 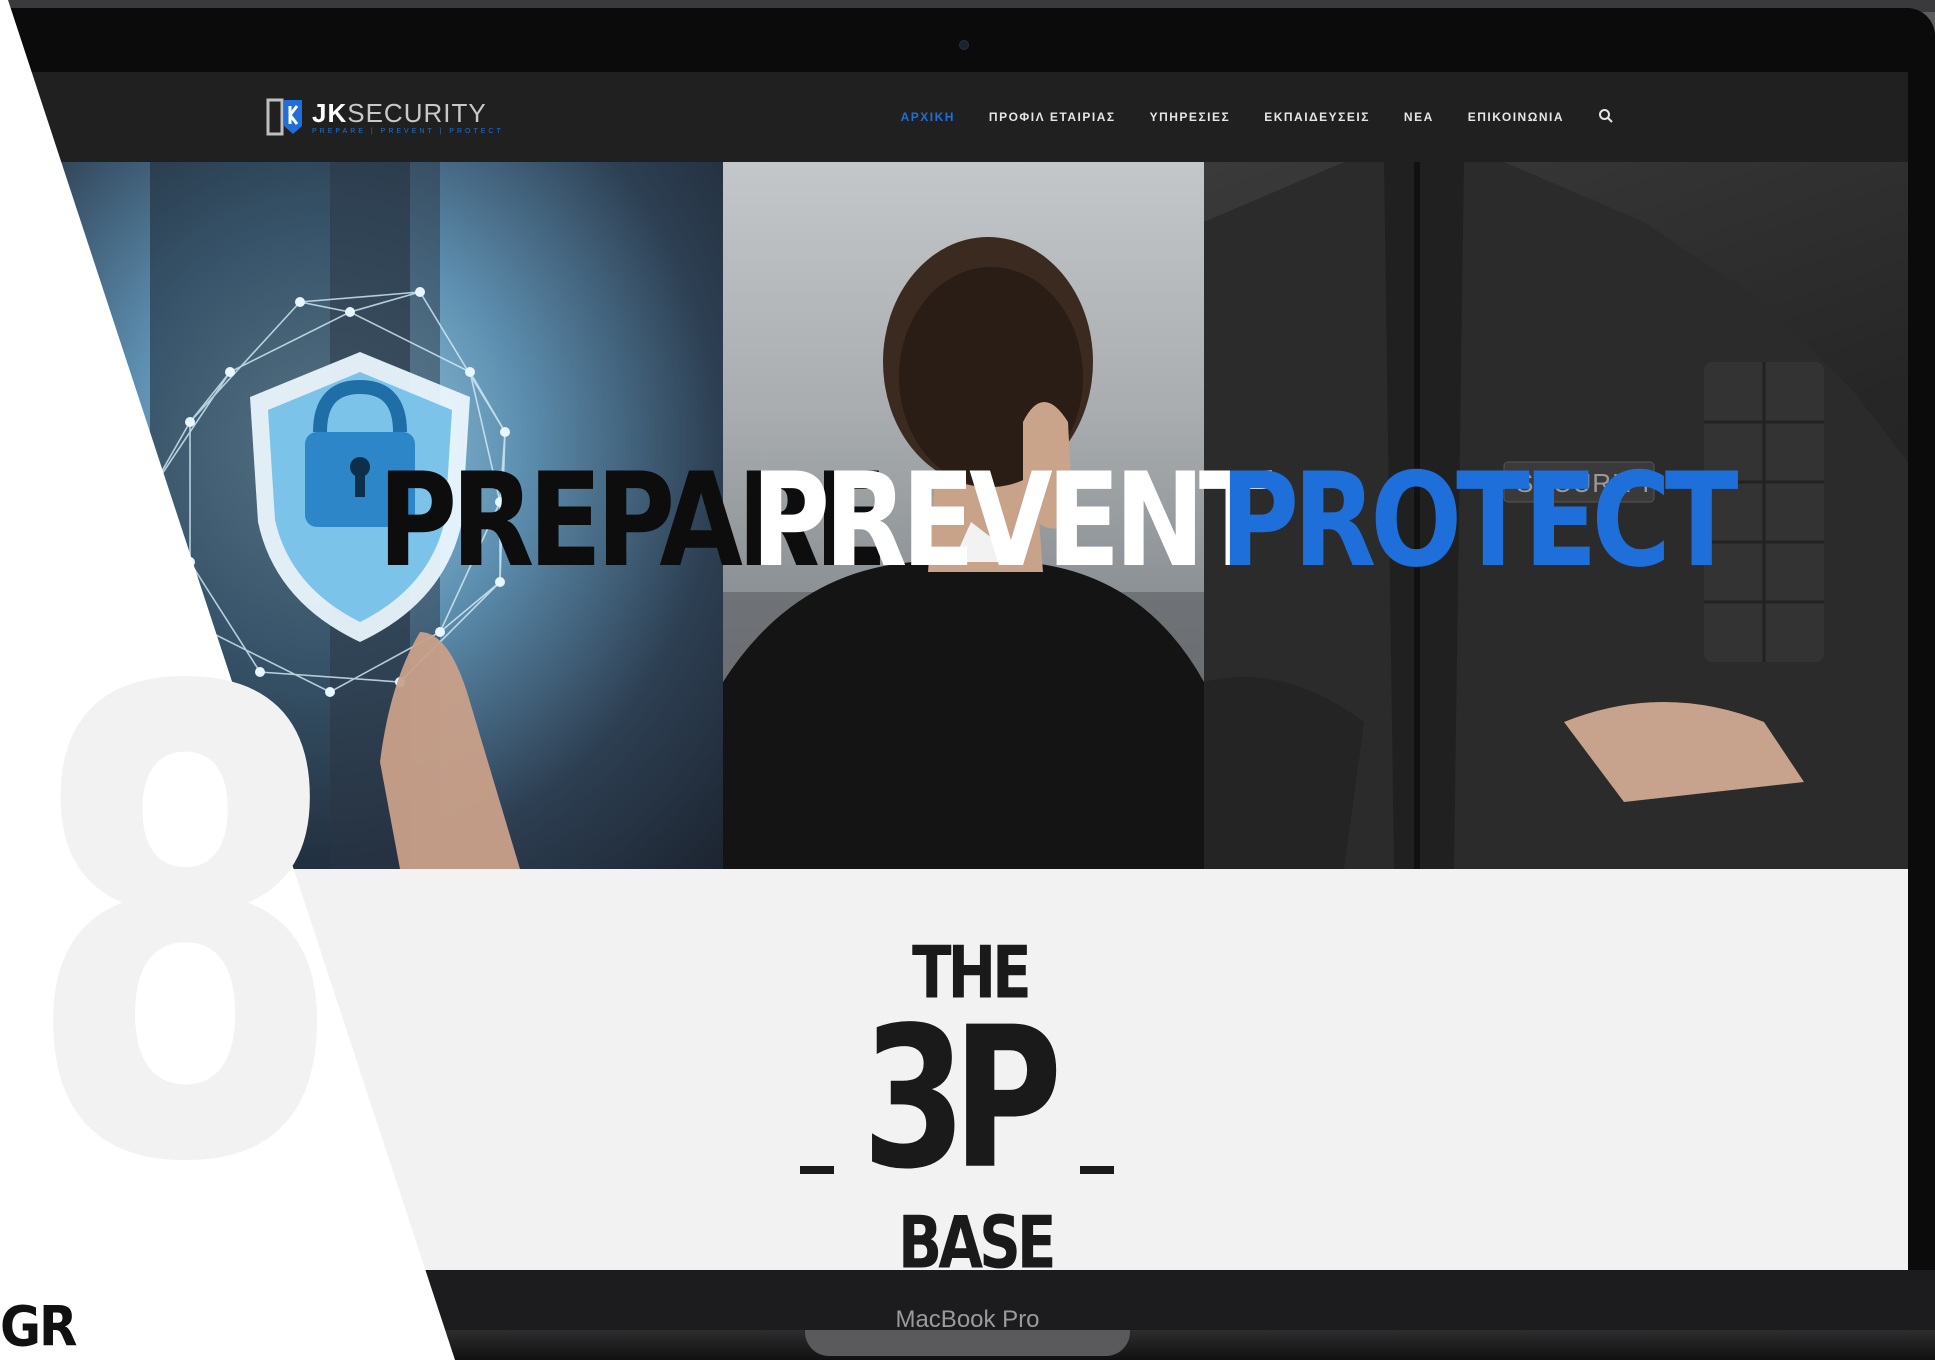 What do you see at coordinates (185, 929) in the screenshot?
I see `large-number: 8` at bounding box center [185, 929].